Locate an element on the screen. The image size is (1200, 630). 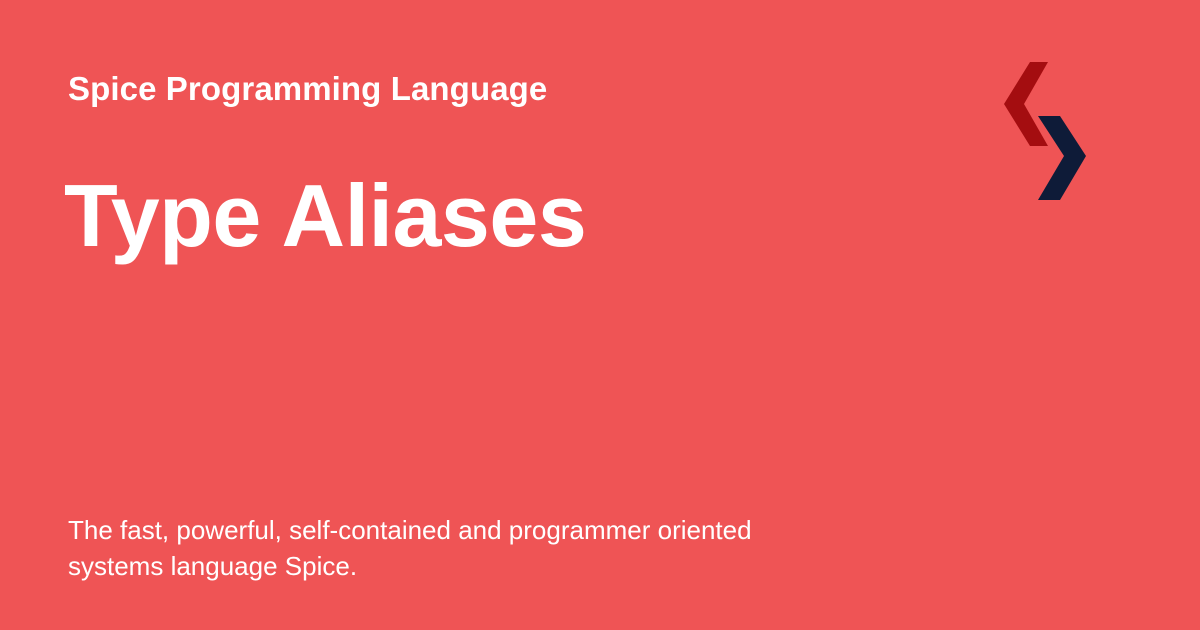
page-title: Type Aliases is located at coordinates (325, 215).